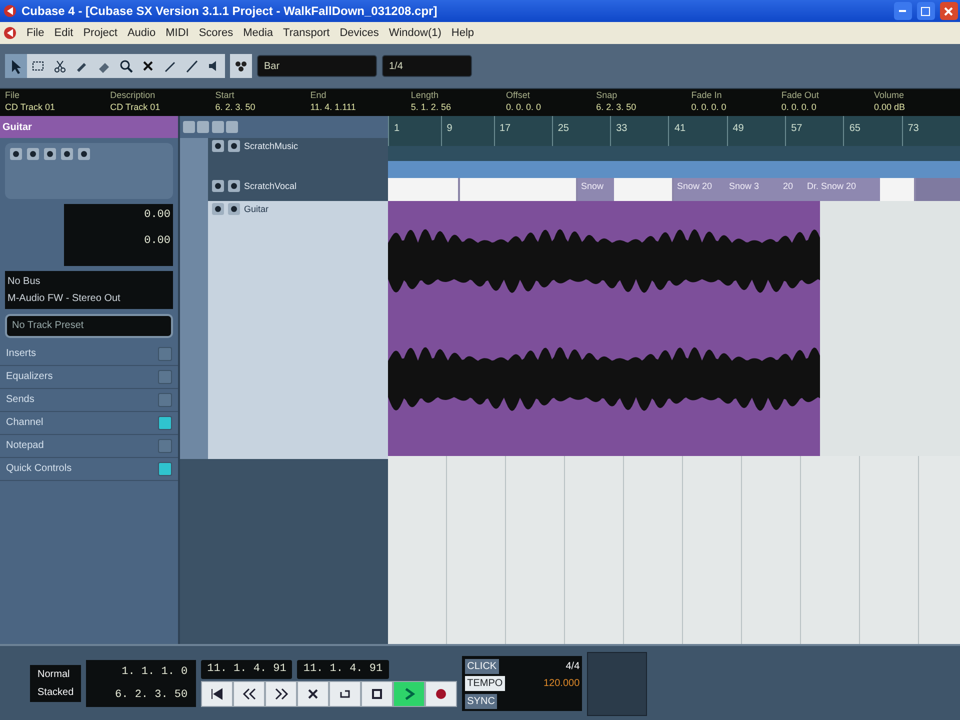 This screenshot has height=720, width=960. What do you see at coordinates (573, 667) in the screenshot?
I see `signature-value: 4/4` at bounding box center [573, 667].